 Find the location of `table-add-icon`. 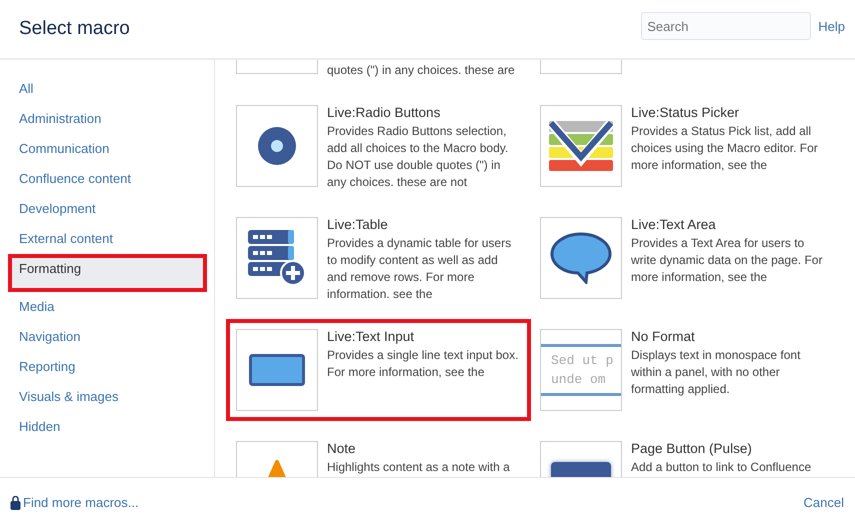

table-add-icon is located at coordinates (277, 258).